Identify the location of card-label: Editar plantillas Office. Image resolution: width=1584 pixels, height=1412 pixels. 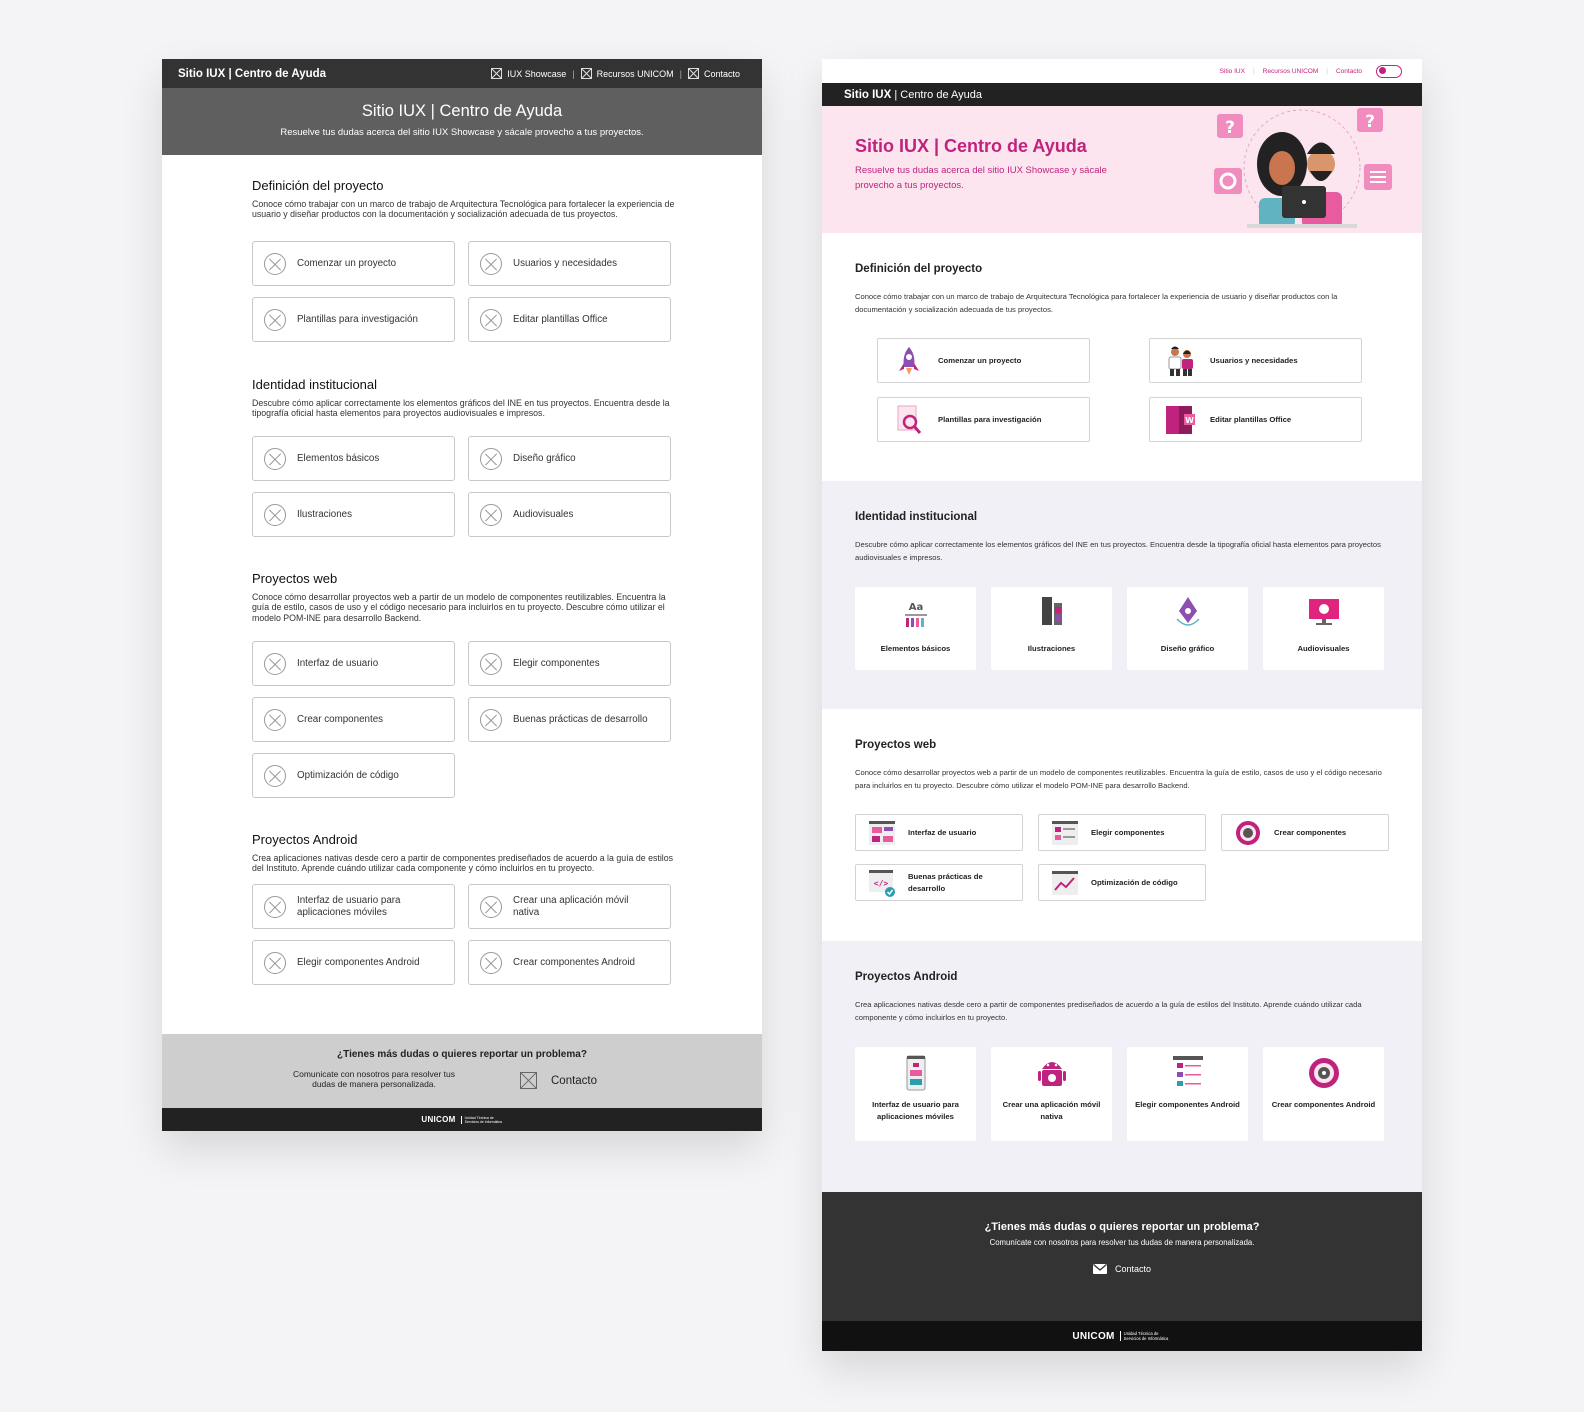
(1251, 419).